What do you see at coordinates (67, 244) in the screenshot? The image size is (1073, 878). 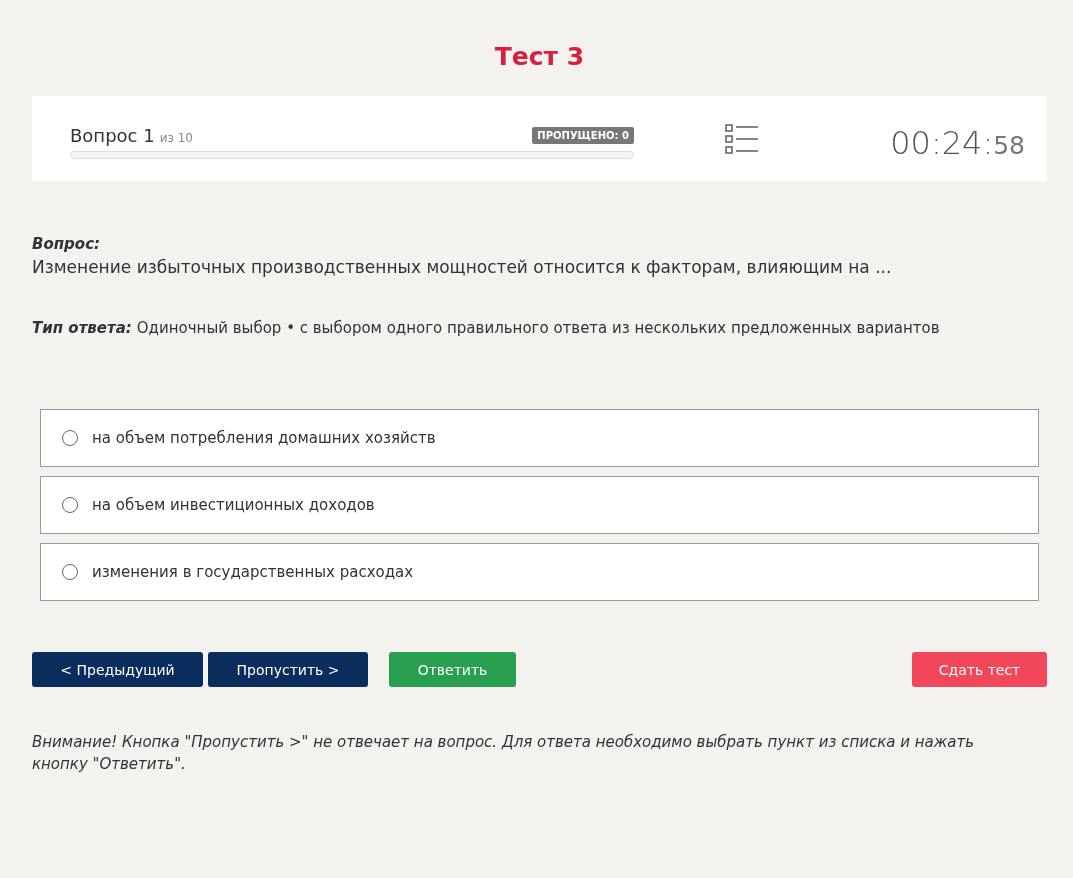 I see `question-heading: Вопрос:` at bounding box center [67, 244].